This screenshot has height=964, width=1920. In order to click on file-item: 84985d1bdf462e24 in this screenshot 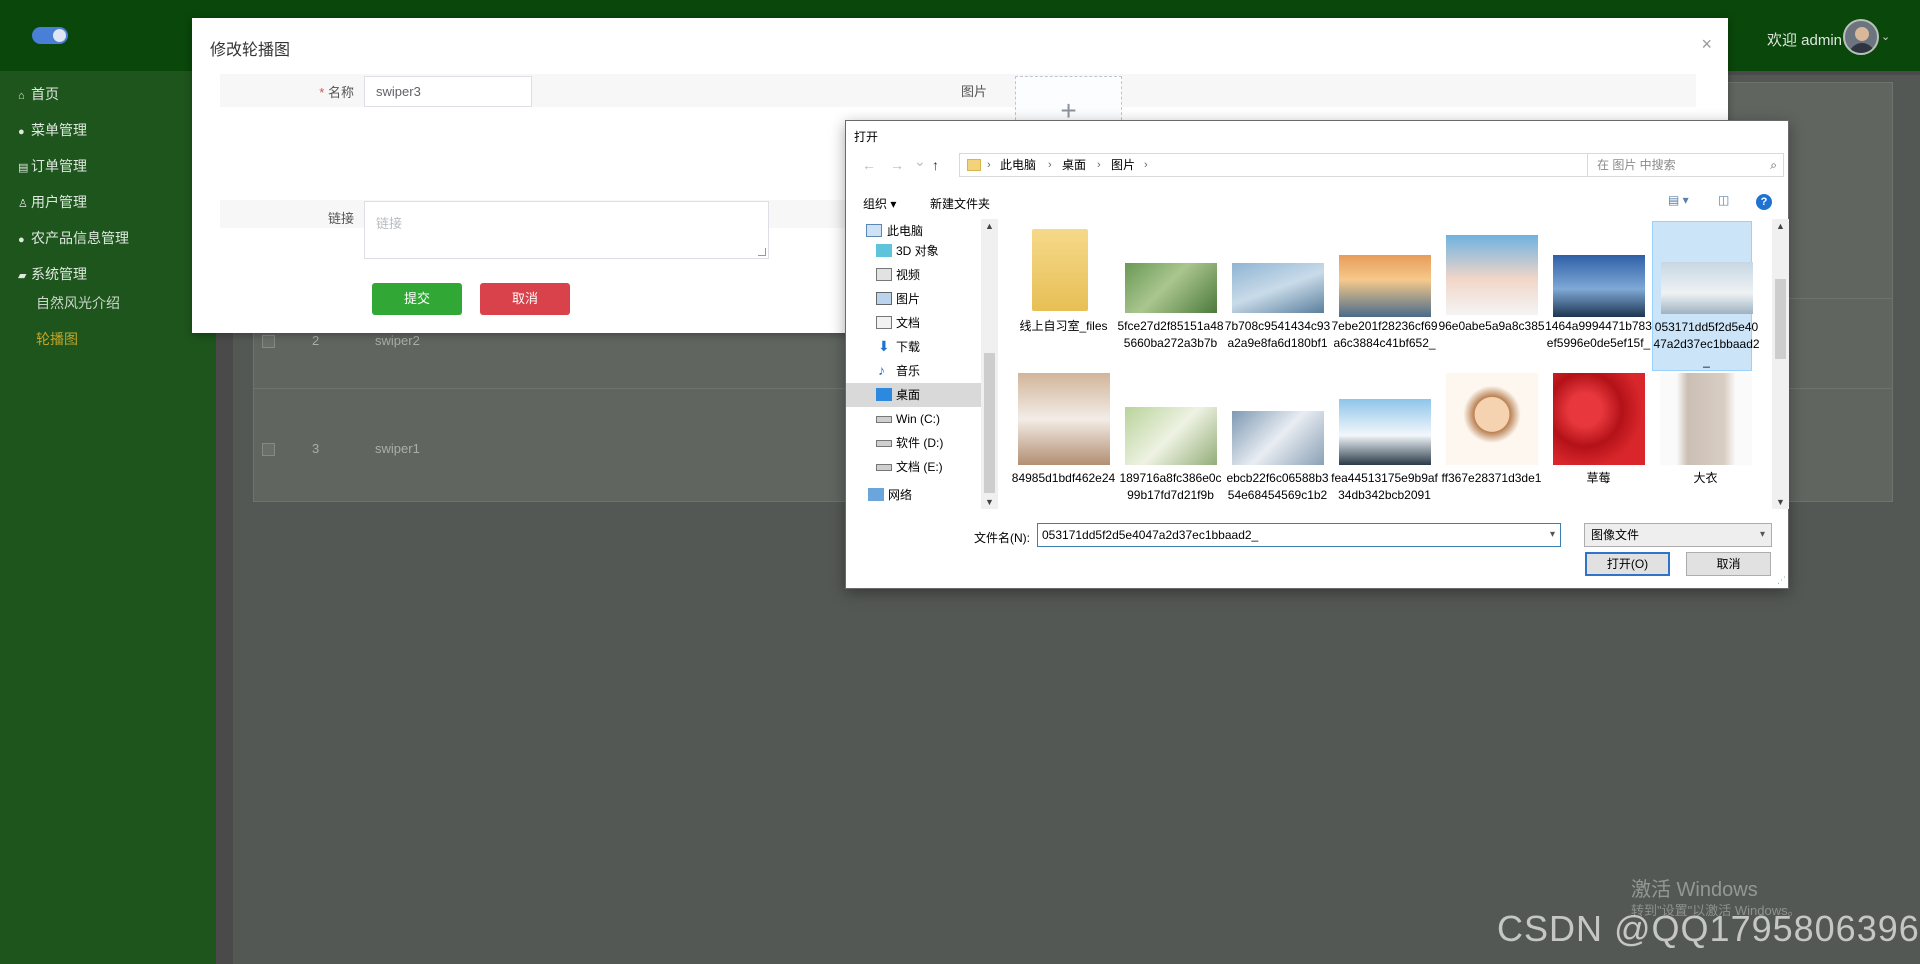, I will do `click(1062, 441)`.